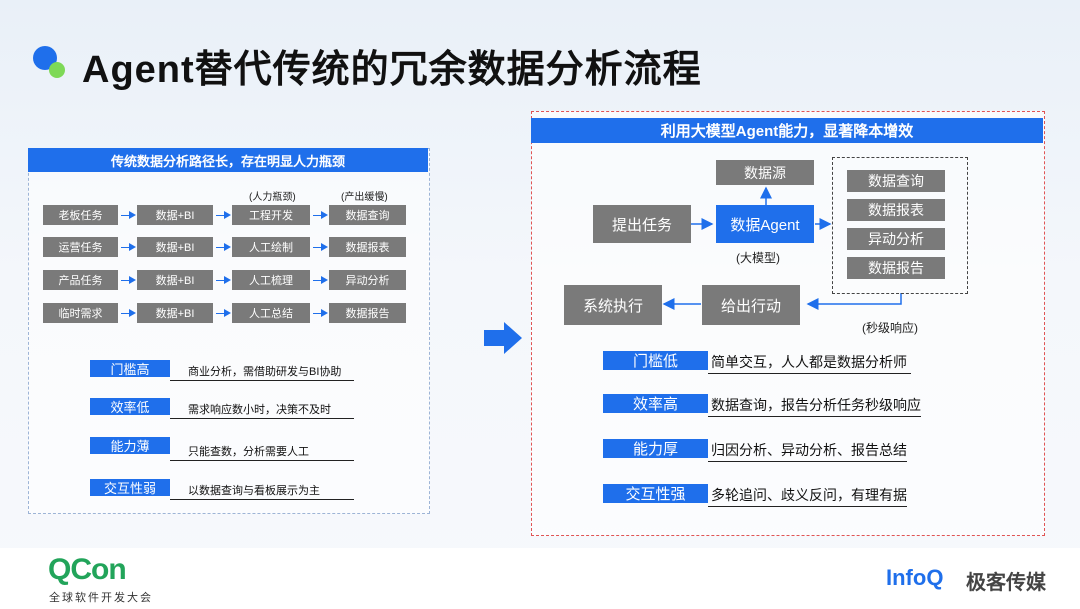 Image resolution: width=1080 pixels, height=609 pixels. What do you see at coordinates (765, 172) in the screenshot?
I see `data-source-box: 数据源` at bounding box center [765, 172].